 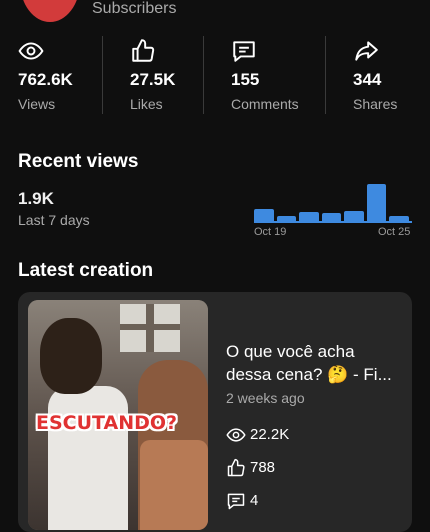 I want to click on stat-label: Likes, so click(x=146, y=104).